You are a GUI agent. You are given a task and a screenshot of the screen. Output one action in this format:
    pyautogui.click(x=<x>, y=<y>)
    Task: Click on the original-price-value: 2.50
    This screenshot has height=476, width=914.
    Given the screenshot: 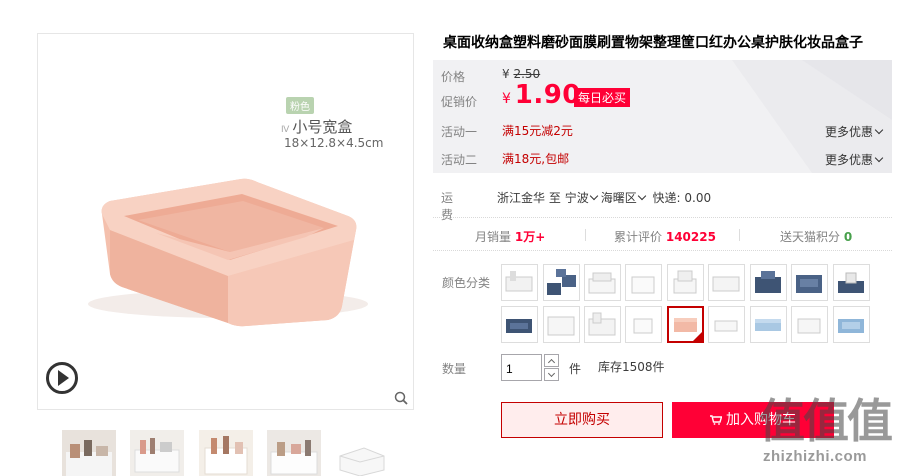 What is the action you would take?
    pyautogui.click(x=527, y=74)
    